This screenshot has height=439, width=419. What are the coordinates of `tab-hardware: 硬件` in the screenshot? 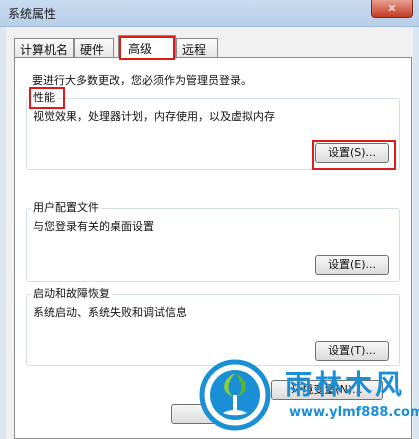 It's located at (94, 47).